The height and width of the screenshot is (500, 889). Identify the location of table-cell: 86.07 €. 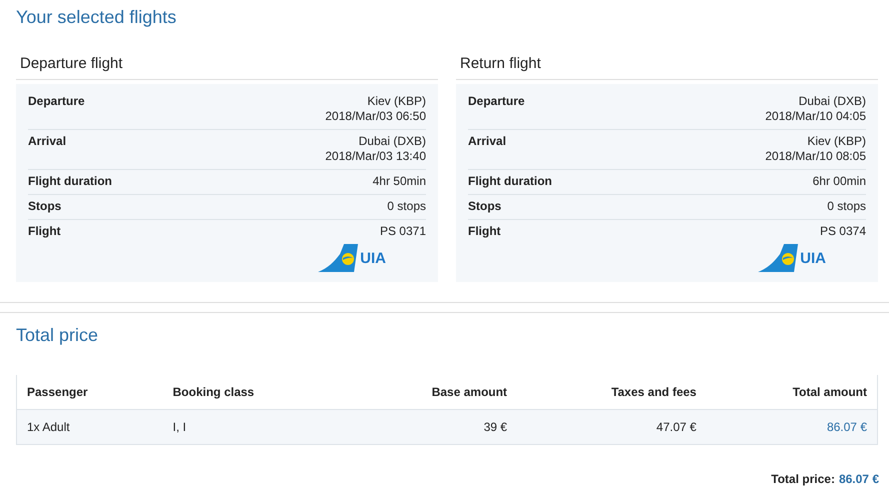
(792, 427).